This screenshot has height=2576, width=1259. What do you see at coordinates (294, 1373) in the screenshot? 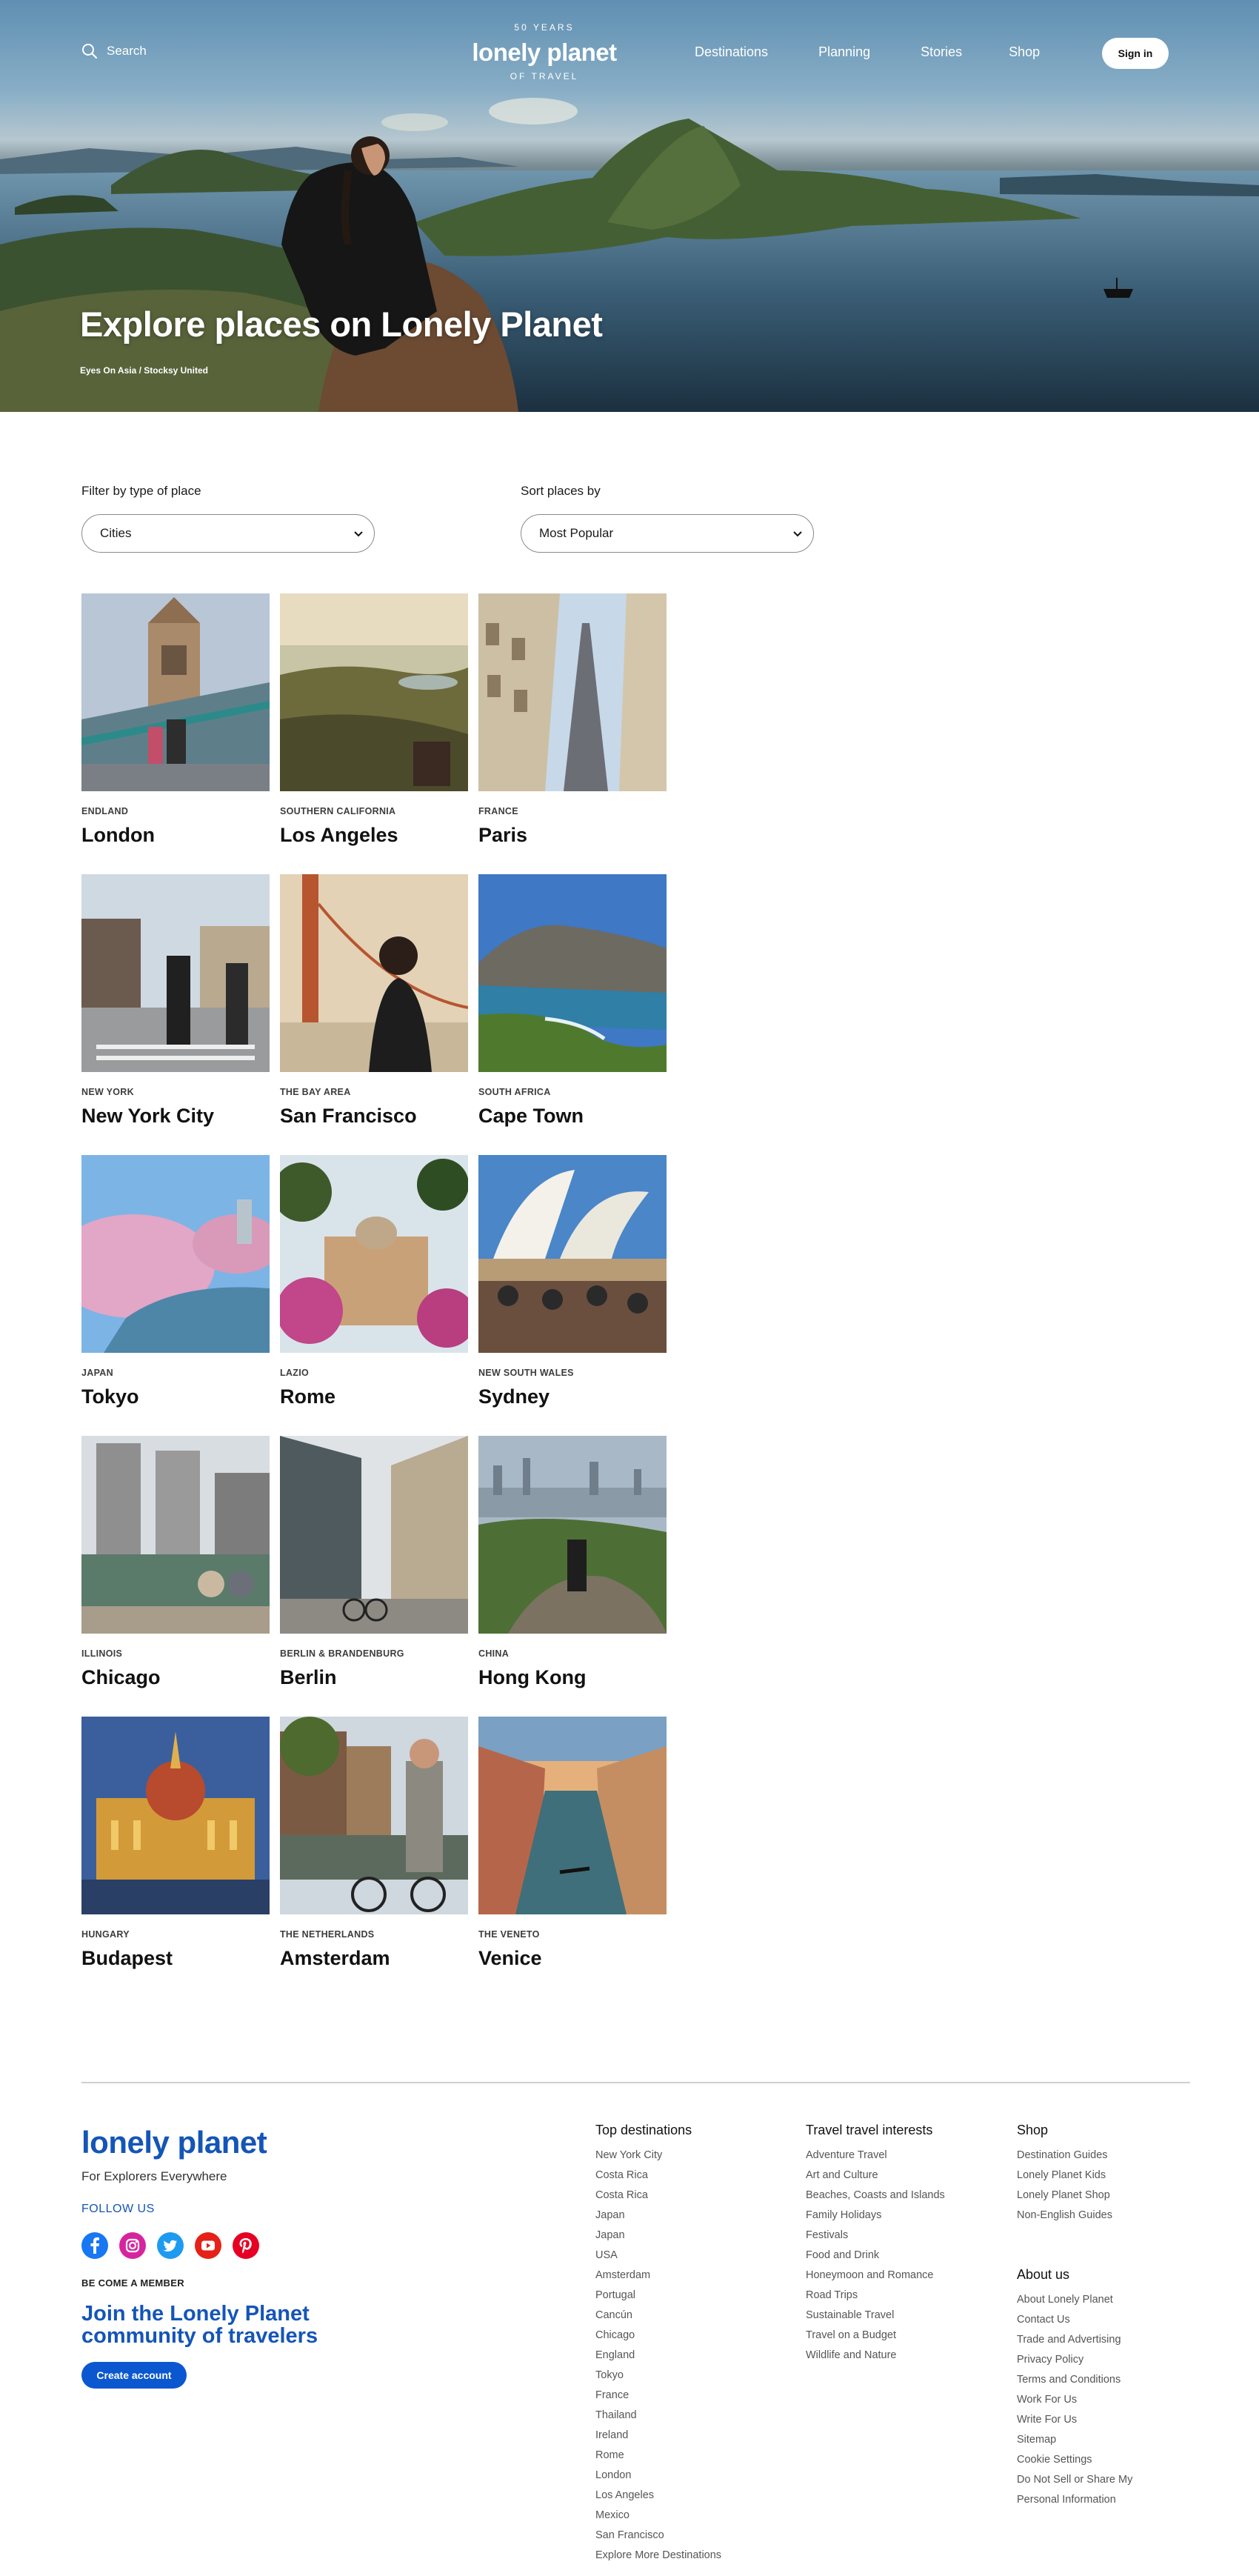
I see `place-region: LAZIO` at bounding box center [294, 1373].